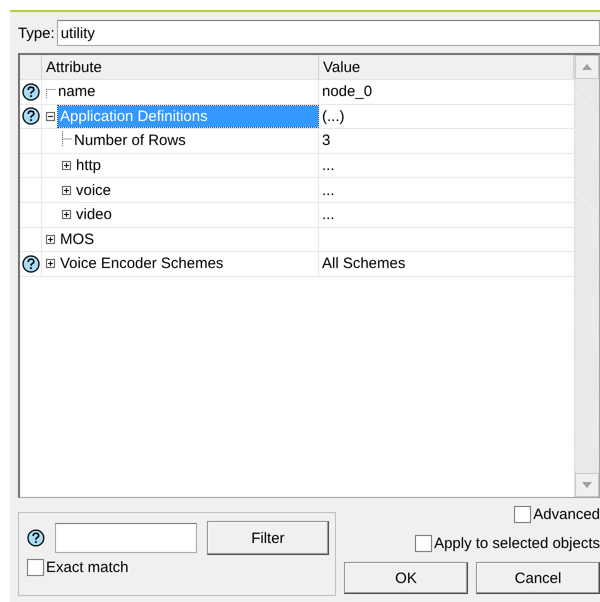  Describe the element at coordinates (267, 538) in the screenshot. I see `filter-button: Filter` at that location.